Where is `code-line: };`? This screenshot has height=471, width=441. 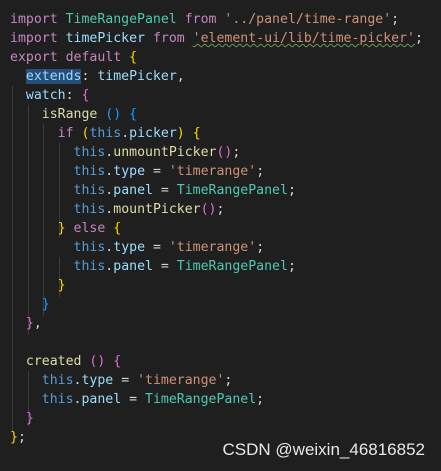
code-line: }; is located at coordinates (18, 437).